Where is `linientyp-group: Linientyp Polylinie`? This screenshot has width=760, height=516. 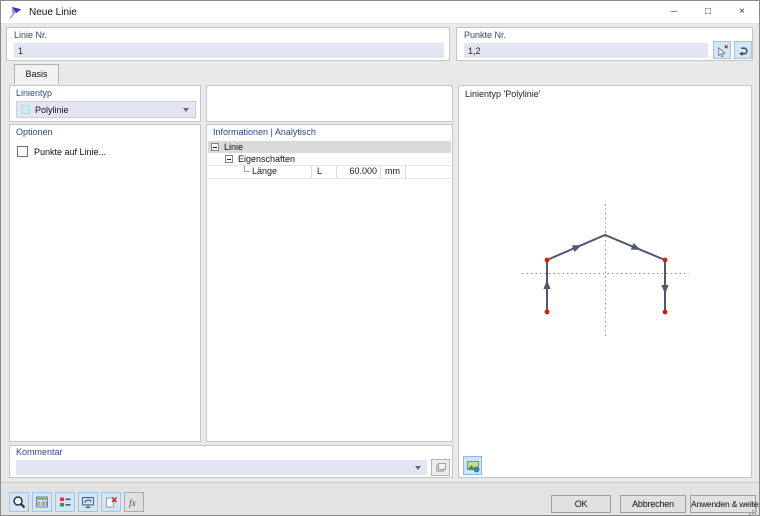 linientyp-group: Linientyp Polylinie is located at coordinates (105, 103).